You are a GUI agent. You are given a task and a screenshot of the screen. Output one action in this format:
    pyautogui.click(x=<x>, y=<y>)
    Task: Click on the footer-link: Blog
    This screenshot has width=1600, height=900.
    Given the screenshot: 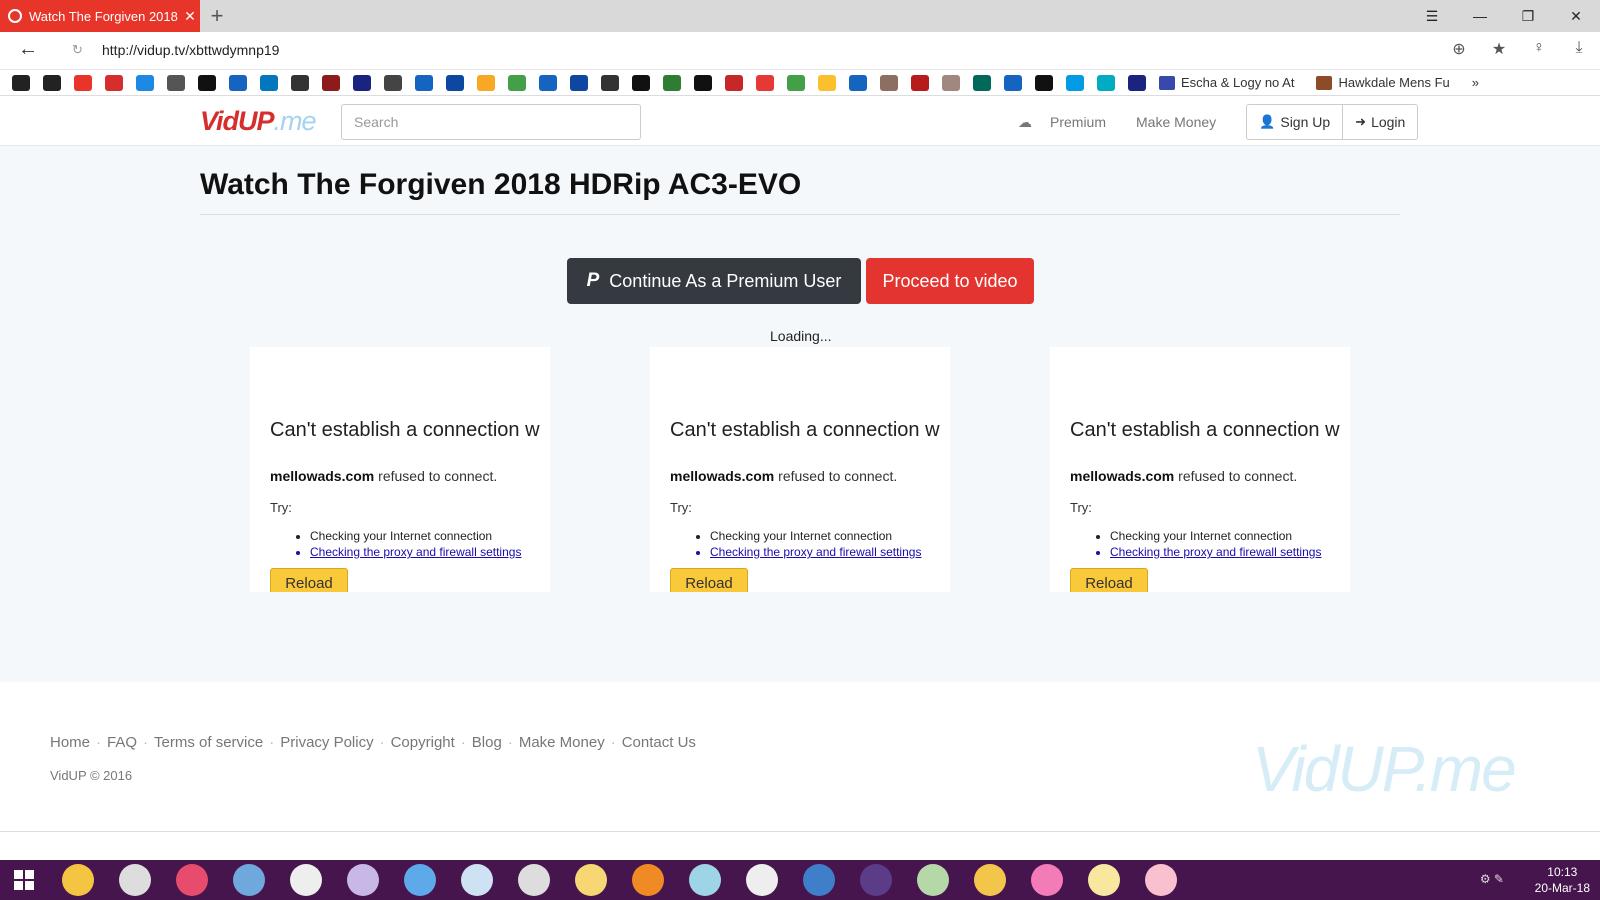 What is the action you would take?
    pyautogui.click(x=487, y=742)
    